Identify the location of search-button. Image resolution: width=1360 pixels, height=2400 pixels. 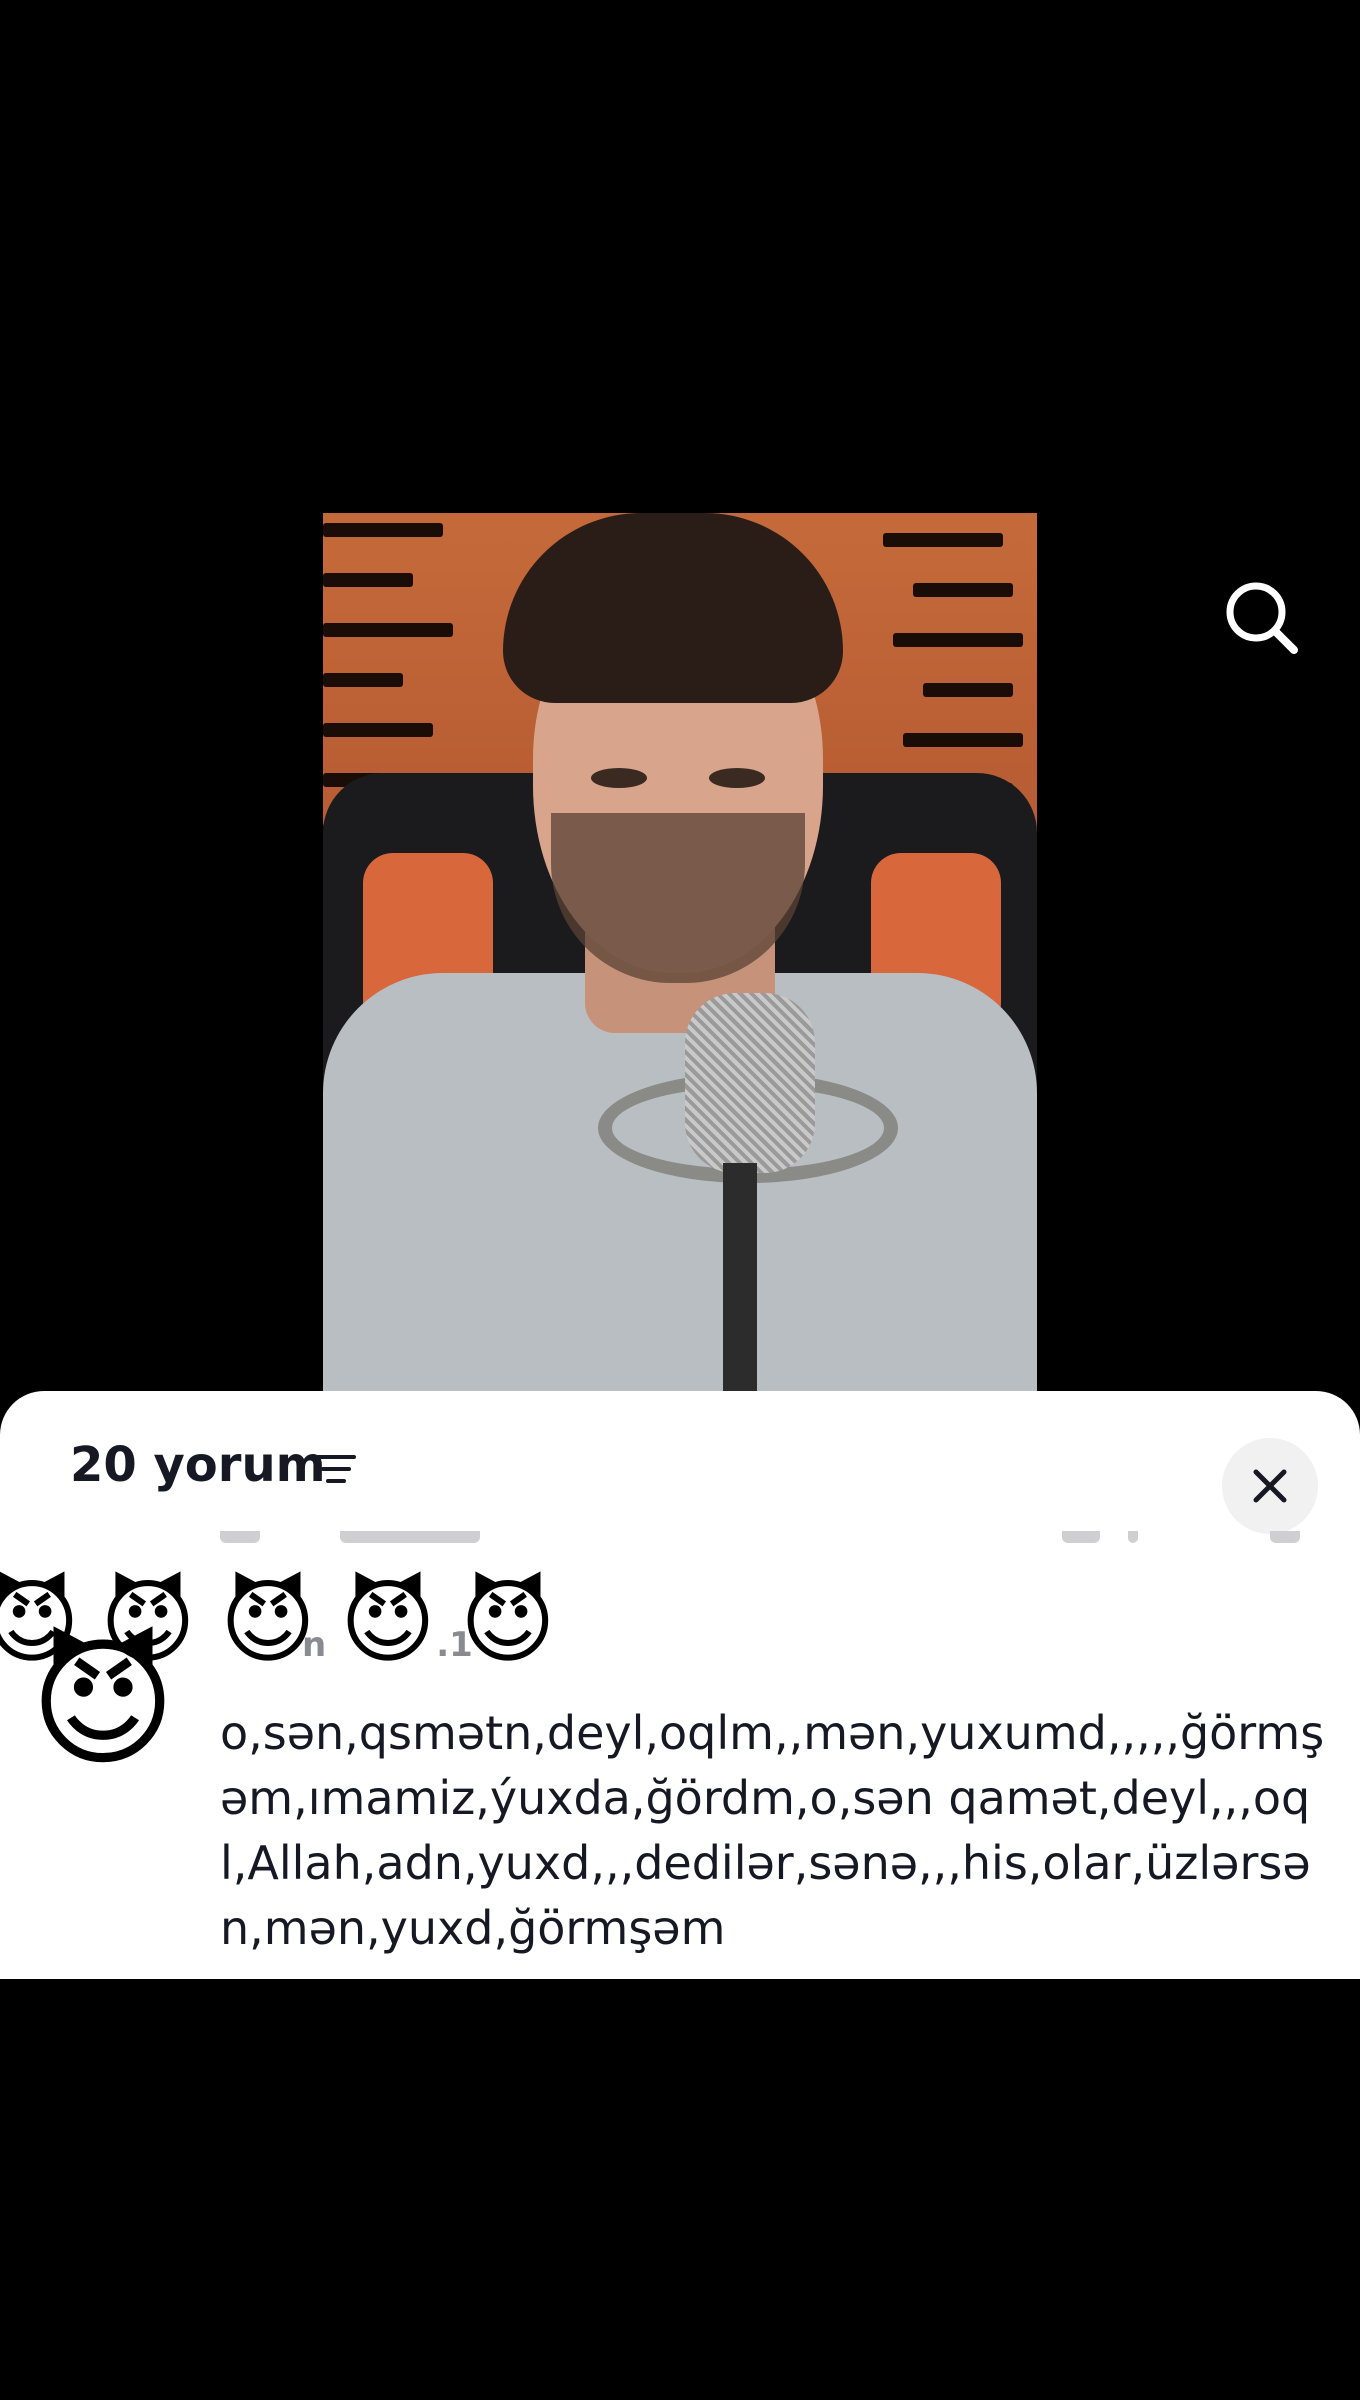
(1262, 618).